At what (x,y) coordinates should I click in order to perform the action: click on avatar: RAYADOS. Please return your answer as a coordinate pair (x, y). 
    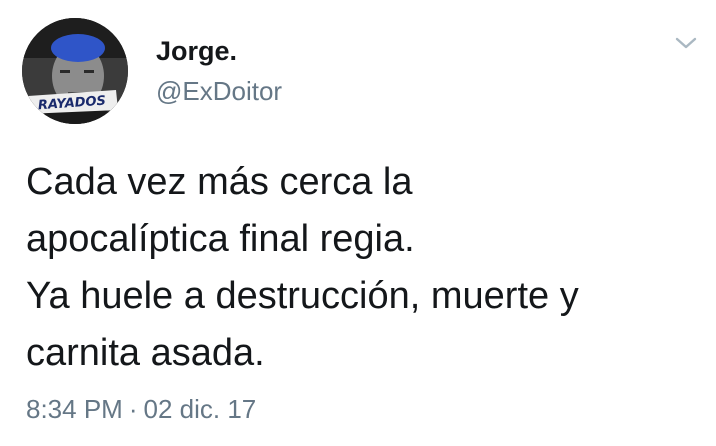
    Looking at the image, I should click on (75, 71).